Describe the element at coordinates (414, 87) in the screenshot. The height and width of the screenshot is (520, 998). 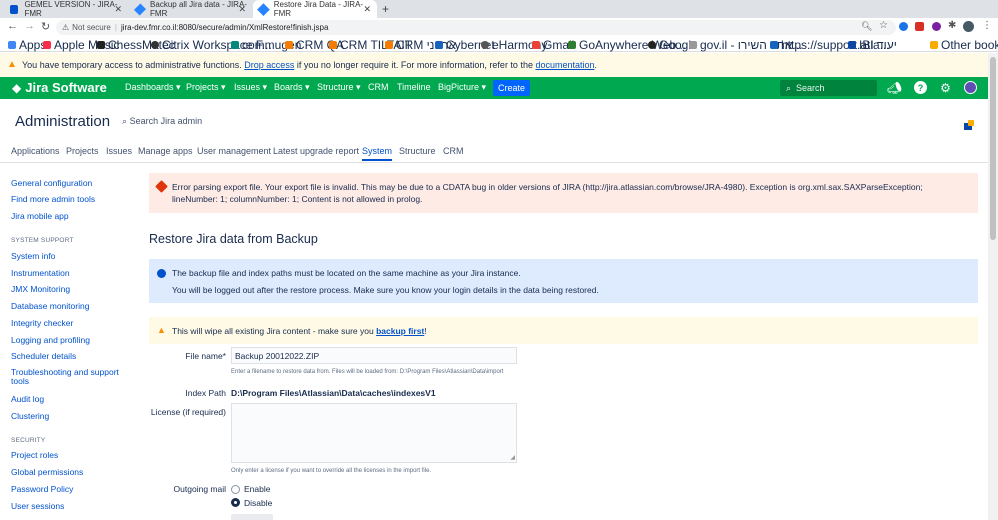
I see `nav-timeline: Timeline` at that location.